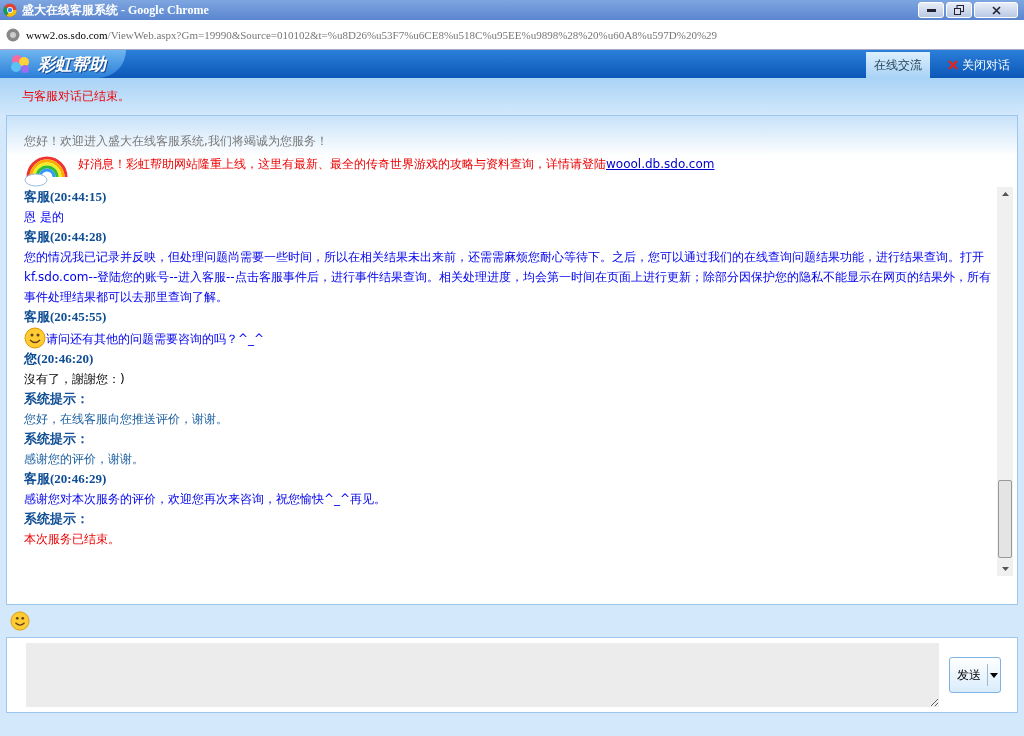 Image resolution: width=1024 pixels, height=736 pixels. Describe the element at coordinates (115, 10) in the screenshot. I see `window-title: 盛大在线客服系统 - Google Chrome` at that location.